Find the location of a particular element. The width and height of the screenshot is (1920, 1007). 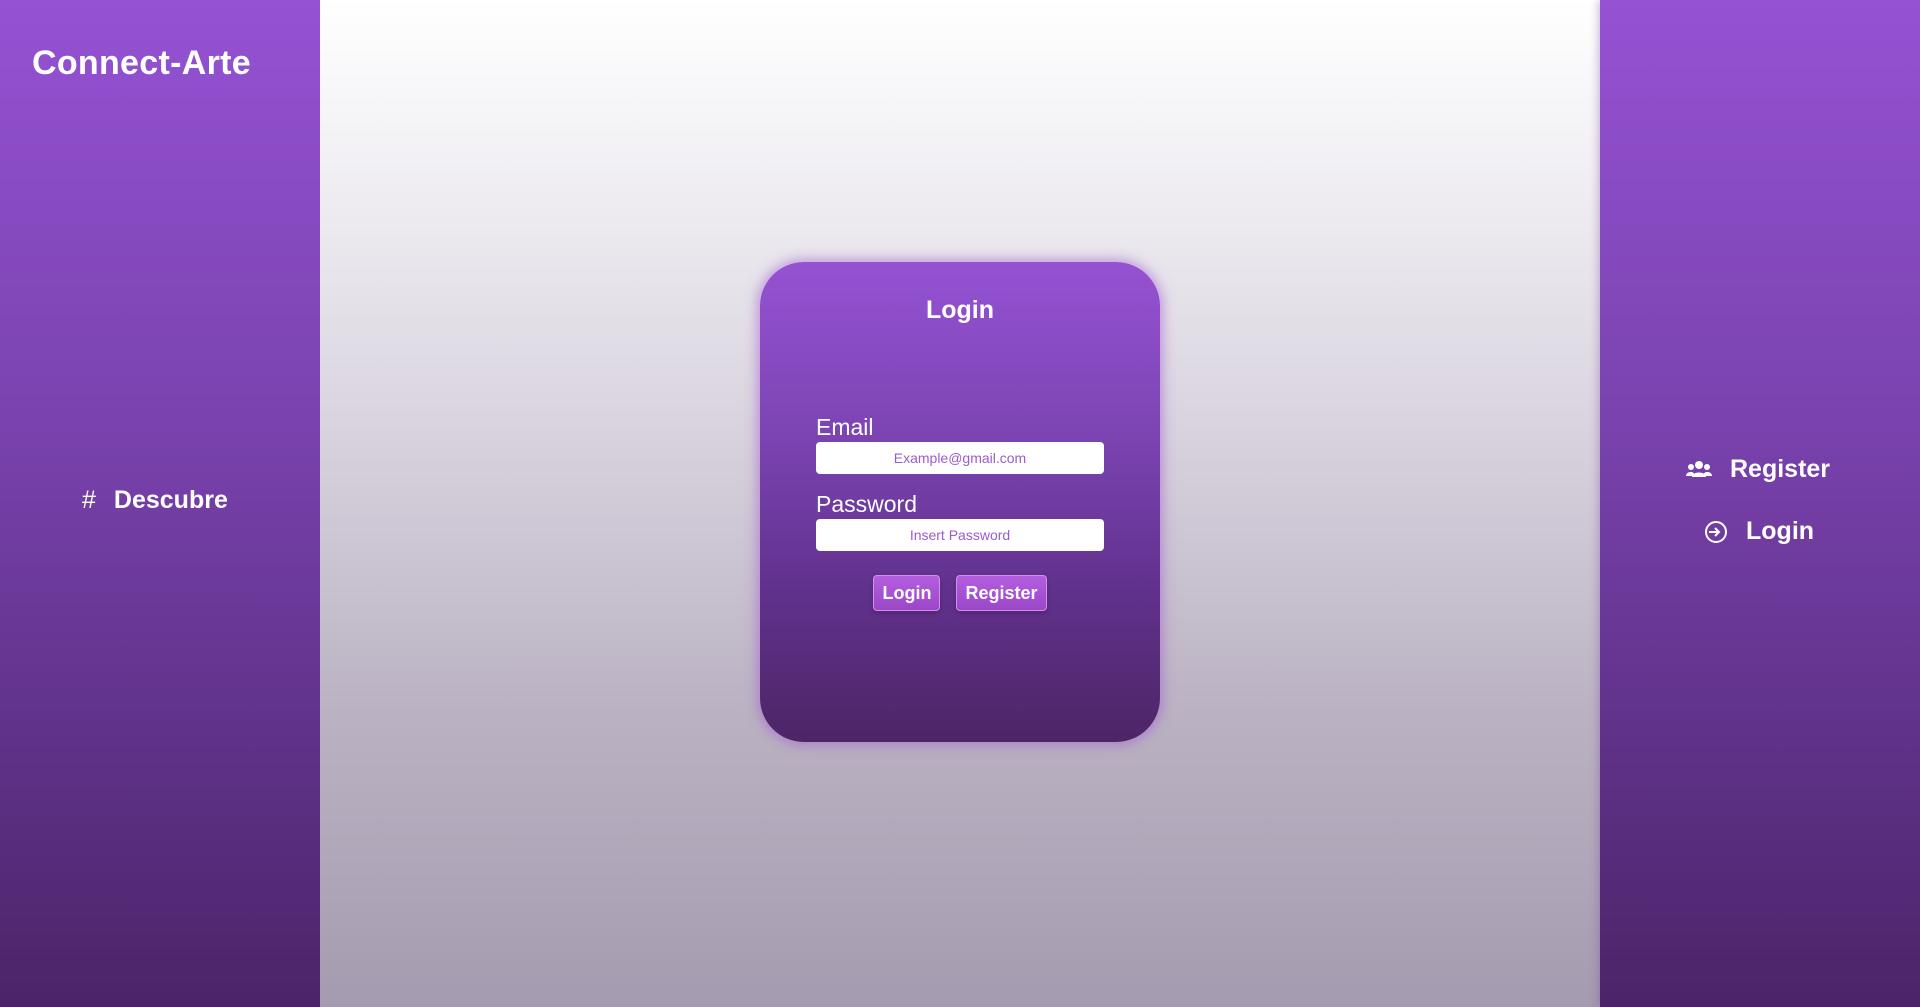

nav-item-descubre: # Descubre is located at coordinates (155, 500).